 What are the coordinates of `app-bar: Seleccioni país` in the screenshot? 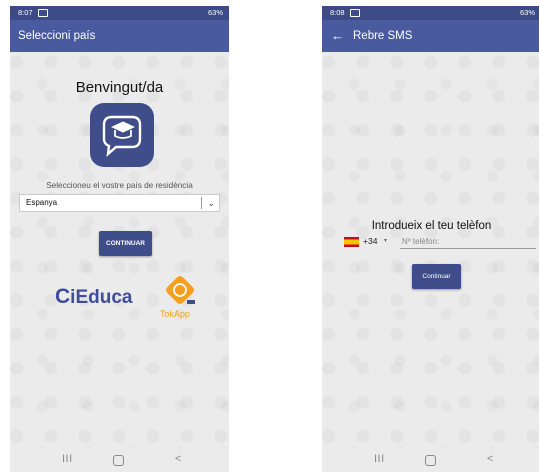 It's located at (119, 36).